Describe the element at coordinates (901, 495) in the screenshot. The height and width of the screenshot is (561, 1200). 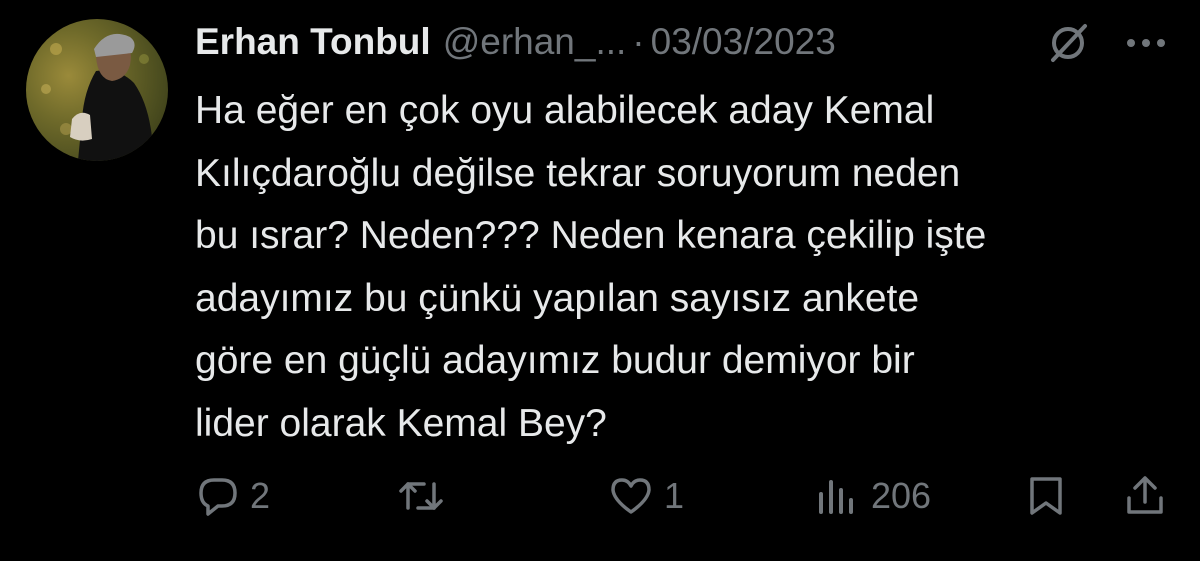
I see `views-count: 206` at that location.